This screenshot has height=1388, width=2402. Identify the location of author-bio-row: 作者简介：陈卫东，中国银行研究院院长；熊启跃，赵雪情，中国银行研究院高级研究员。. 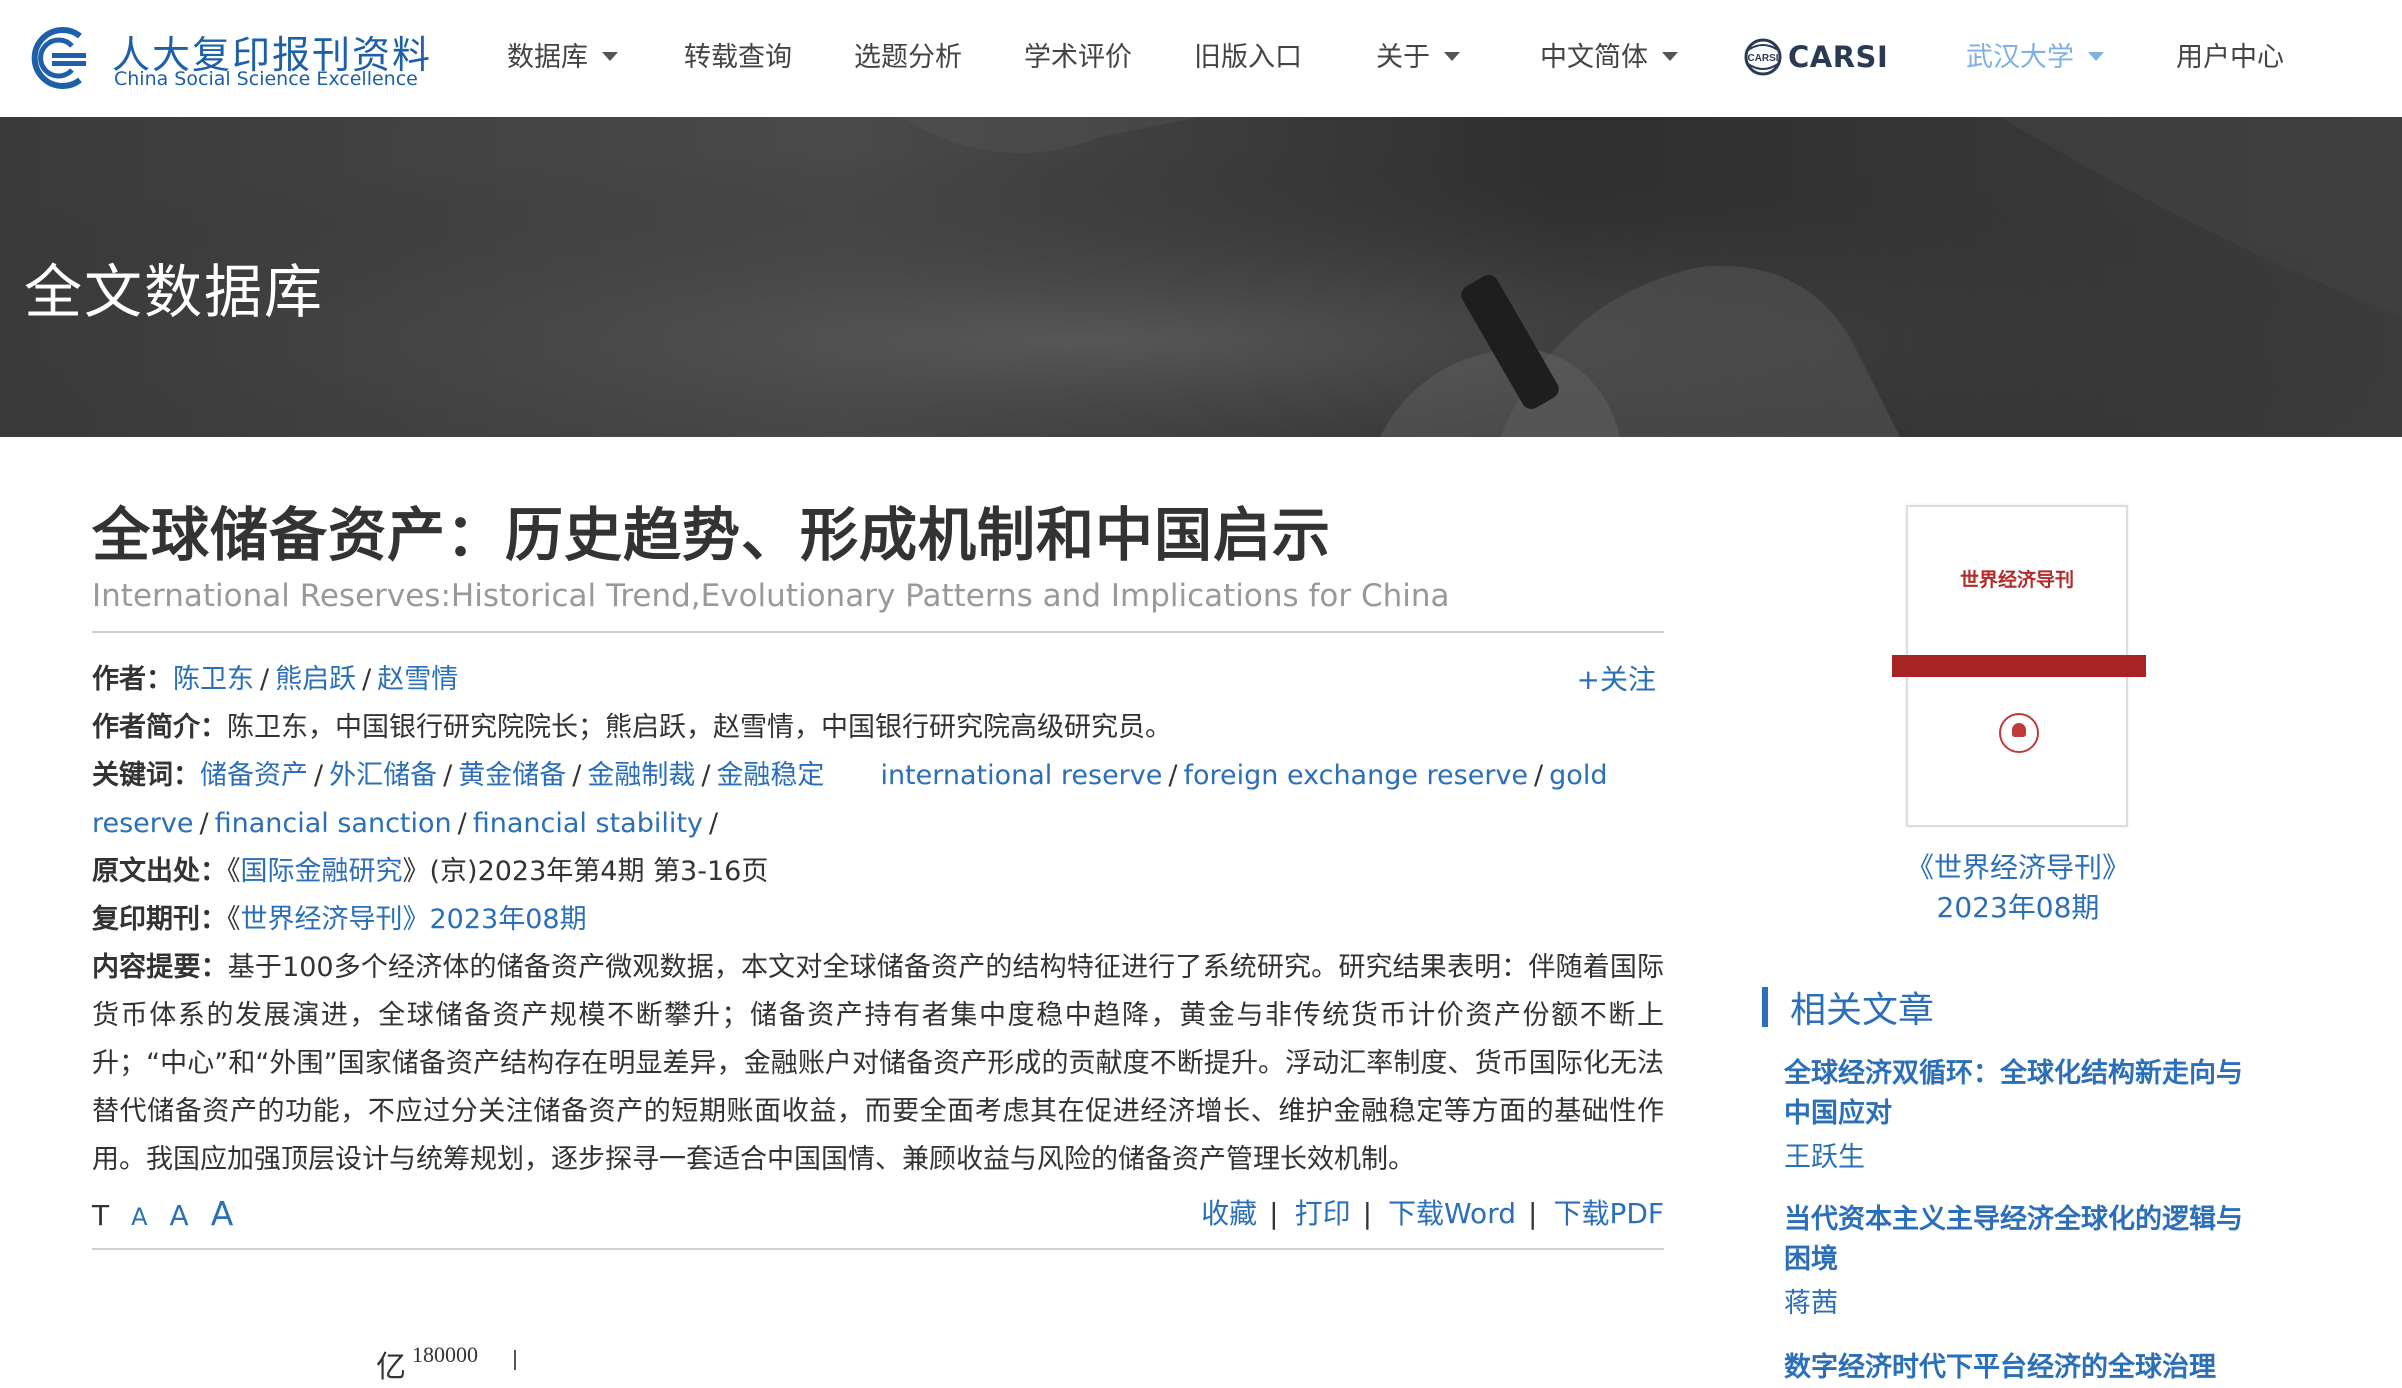
(878, 728).